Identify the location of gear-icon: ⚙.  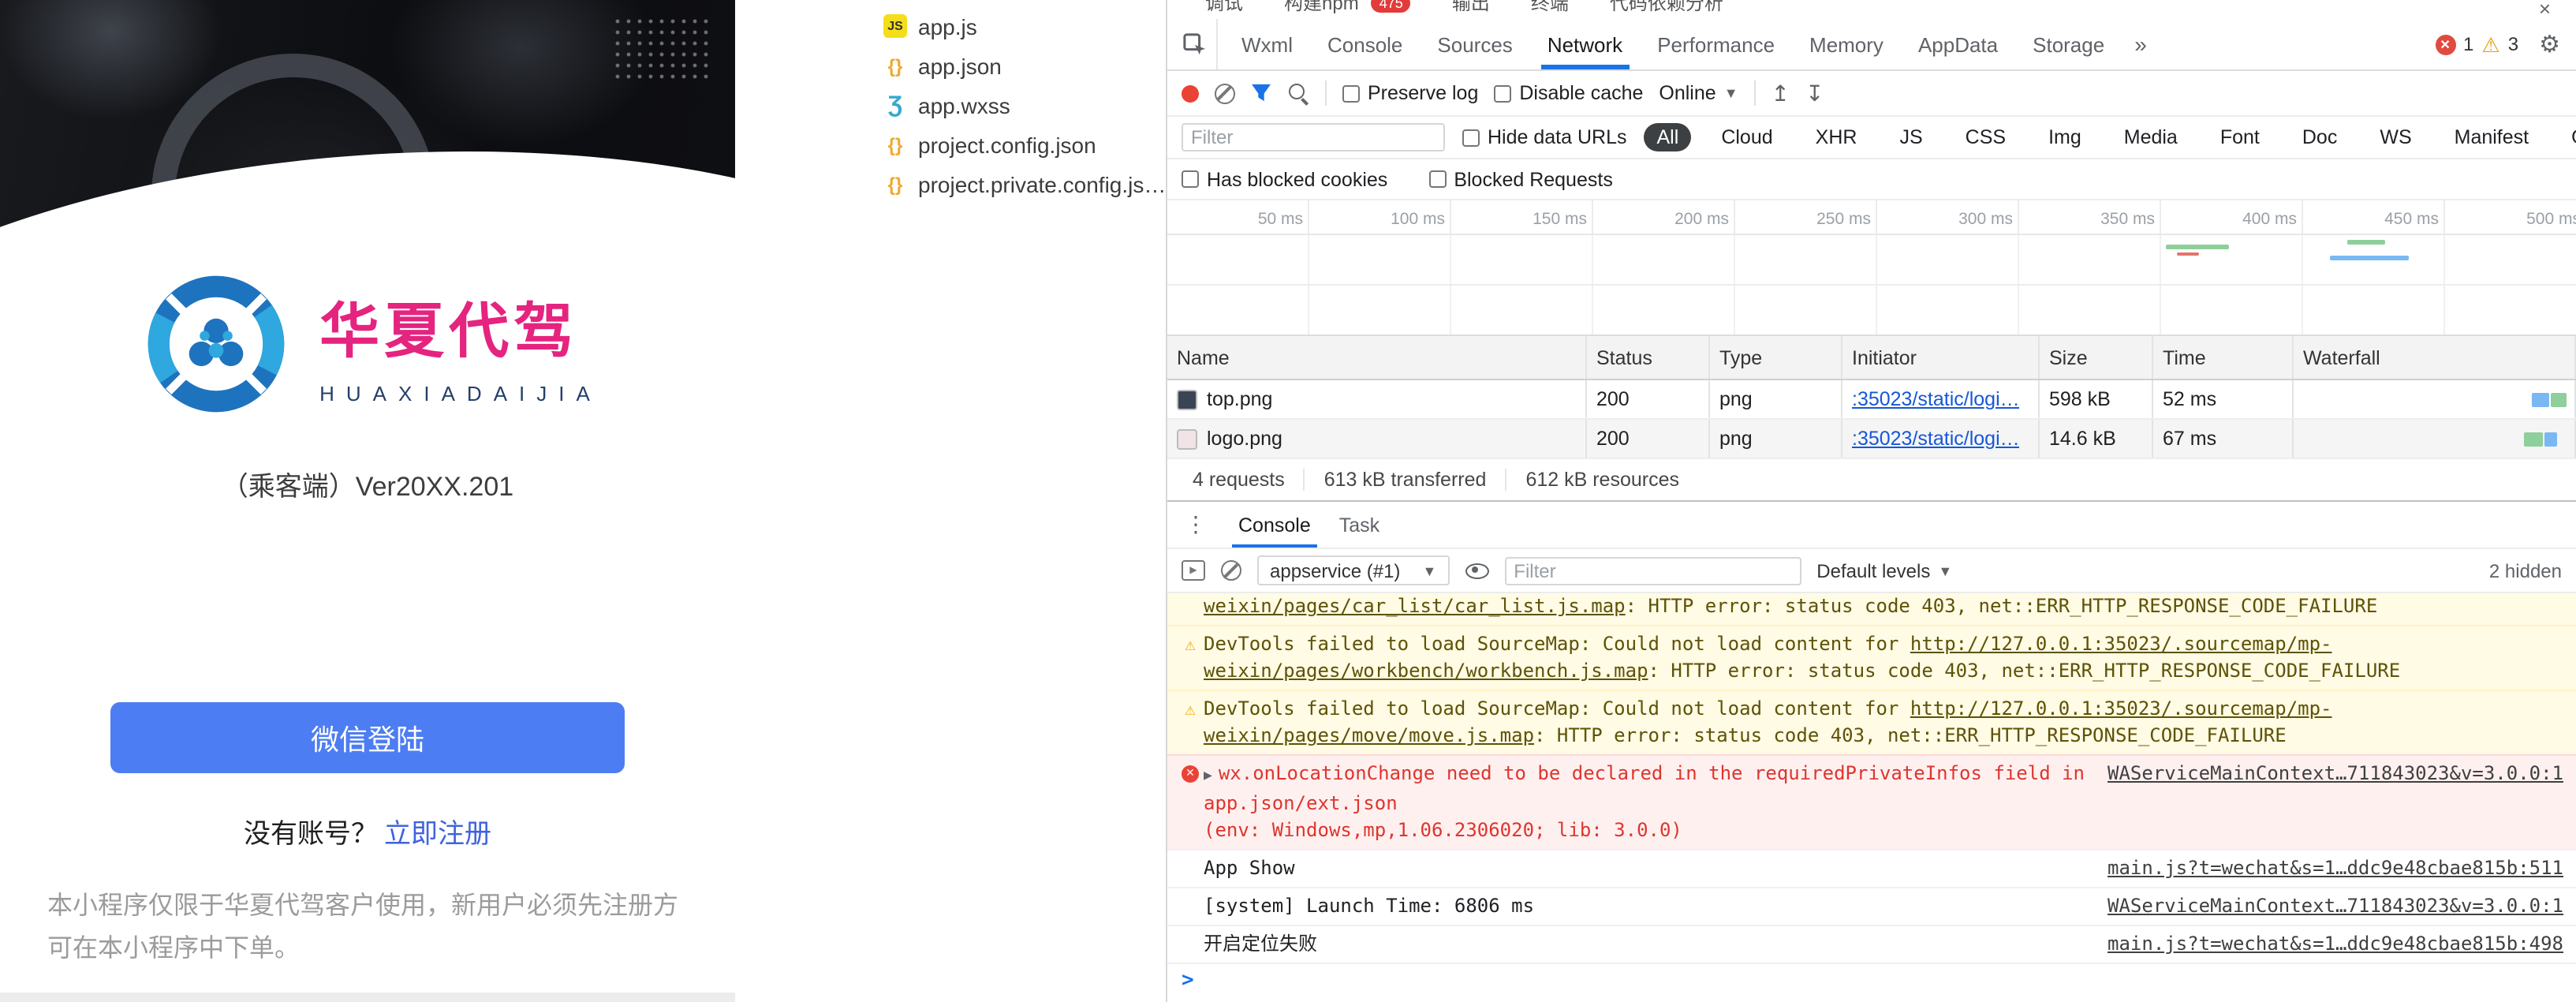
(2549, 44).